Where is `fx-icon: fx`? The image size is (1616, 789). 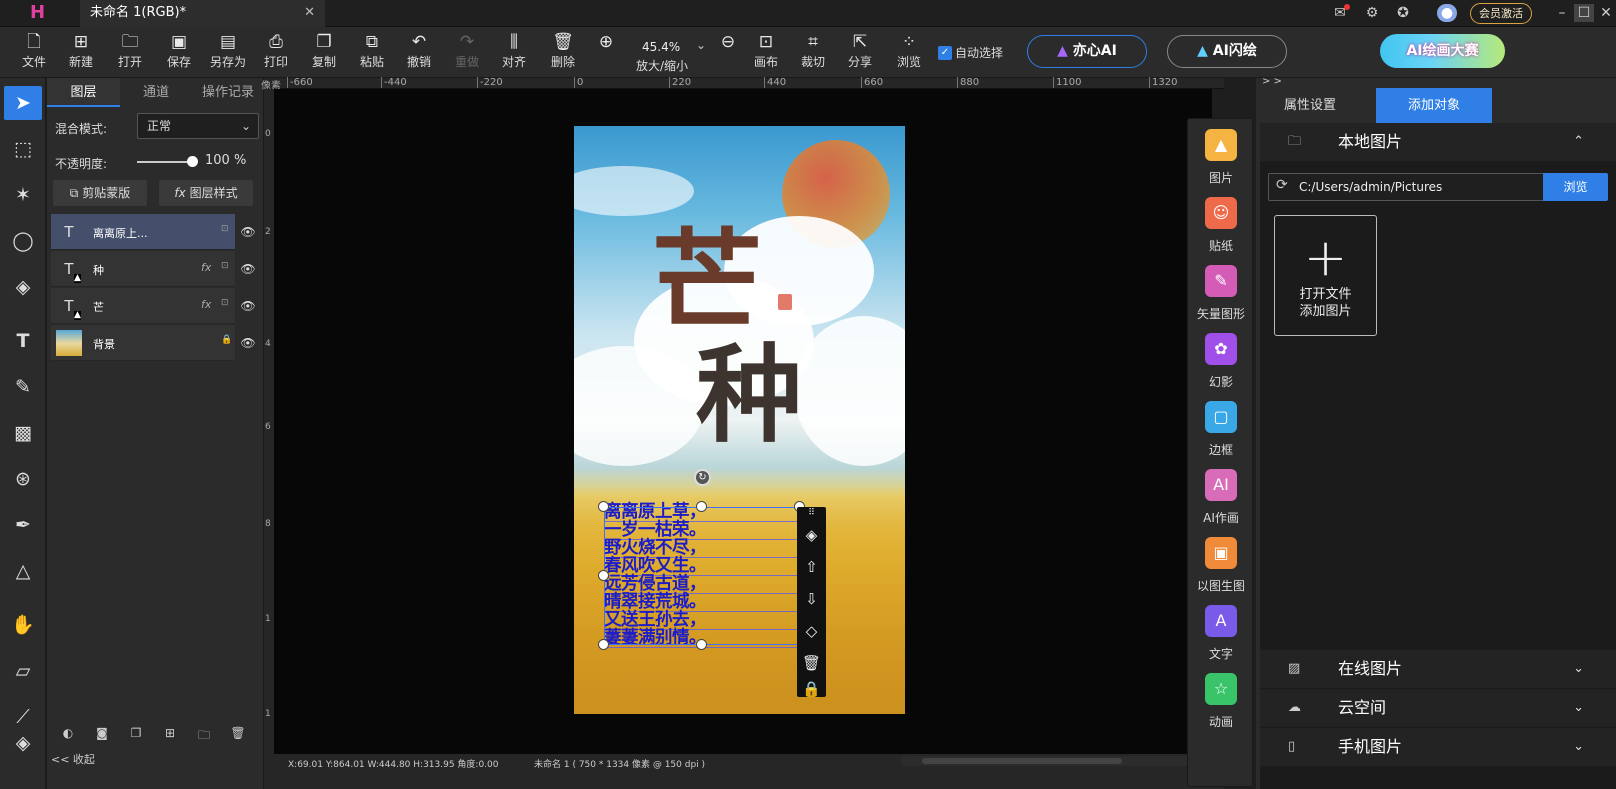
fx-icon: fx is located at coordinates (206, 267).